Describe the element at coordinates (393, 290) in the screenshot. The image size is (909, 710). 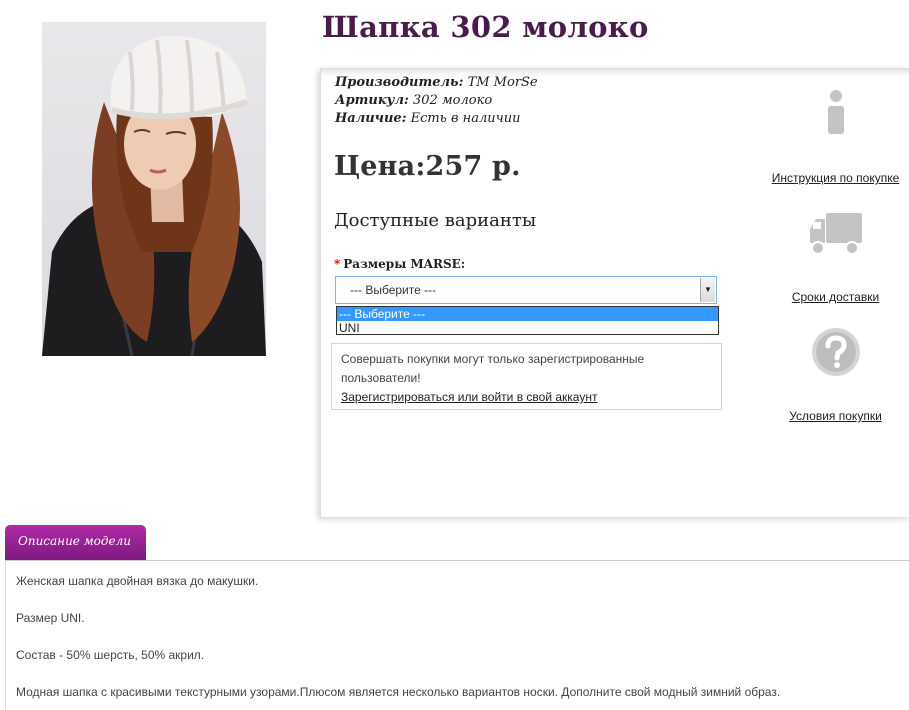
I see `size-select-value: --- Выберите ---` at that location.